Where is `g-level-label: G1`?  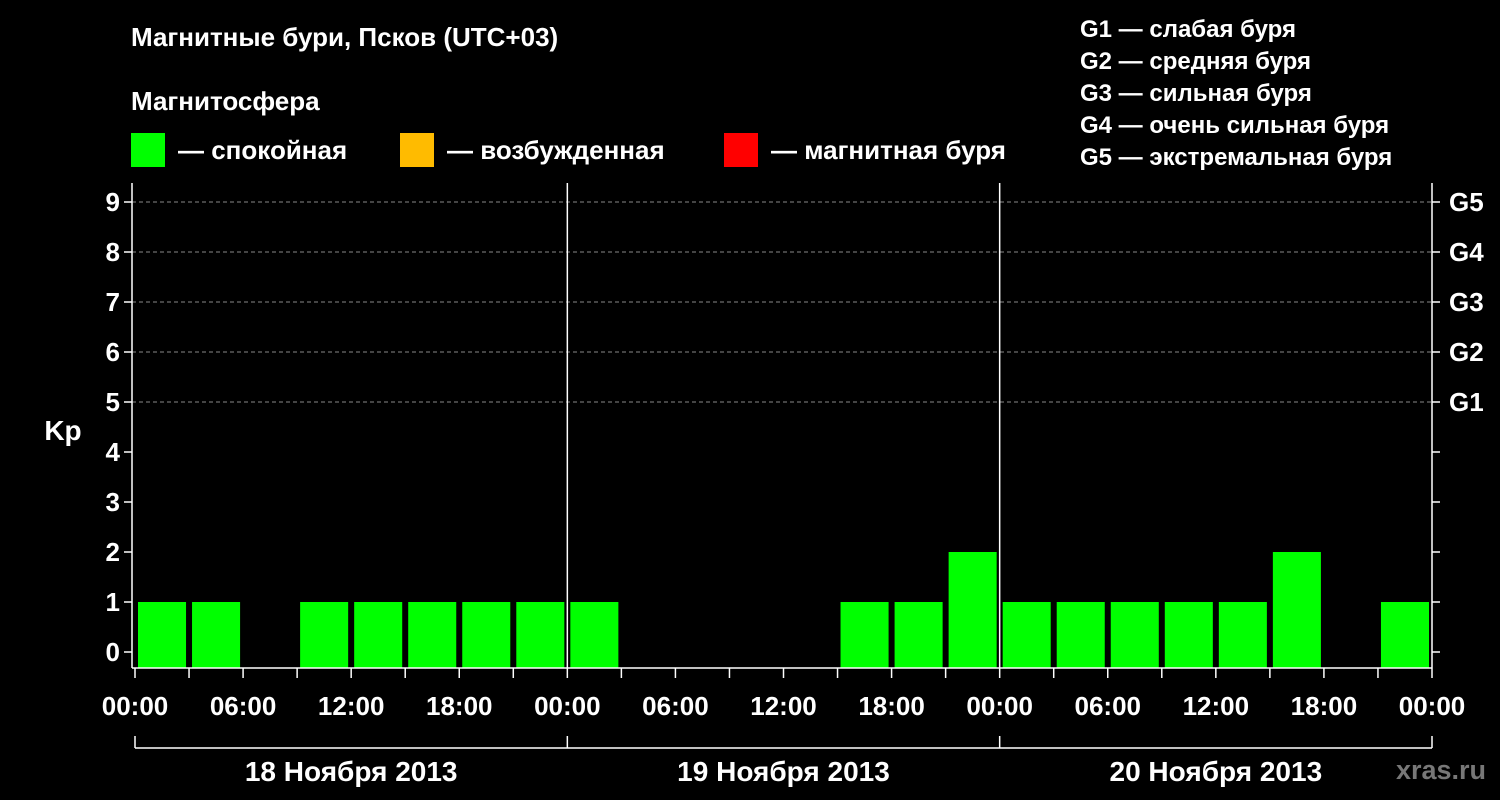
g-level-label: G1 is located at coordinates (1466, 402).